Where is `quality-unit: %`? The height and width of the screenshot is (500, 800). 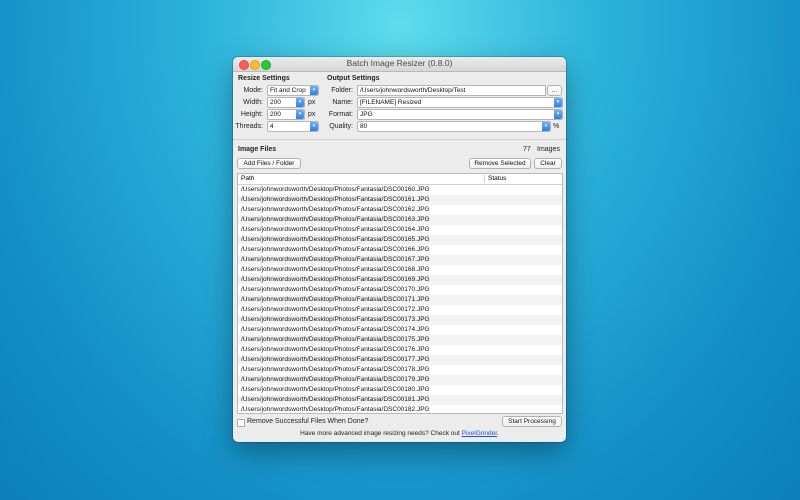
quality-unit: % is located at coordinates (556, 126).